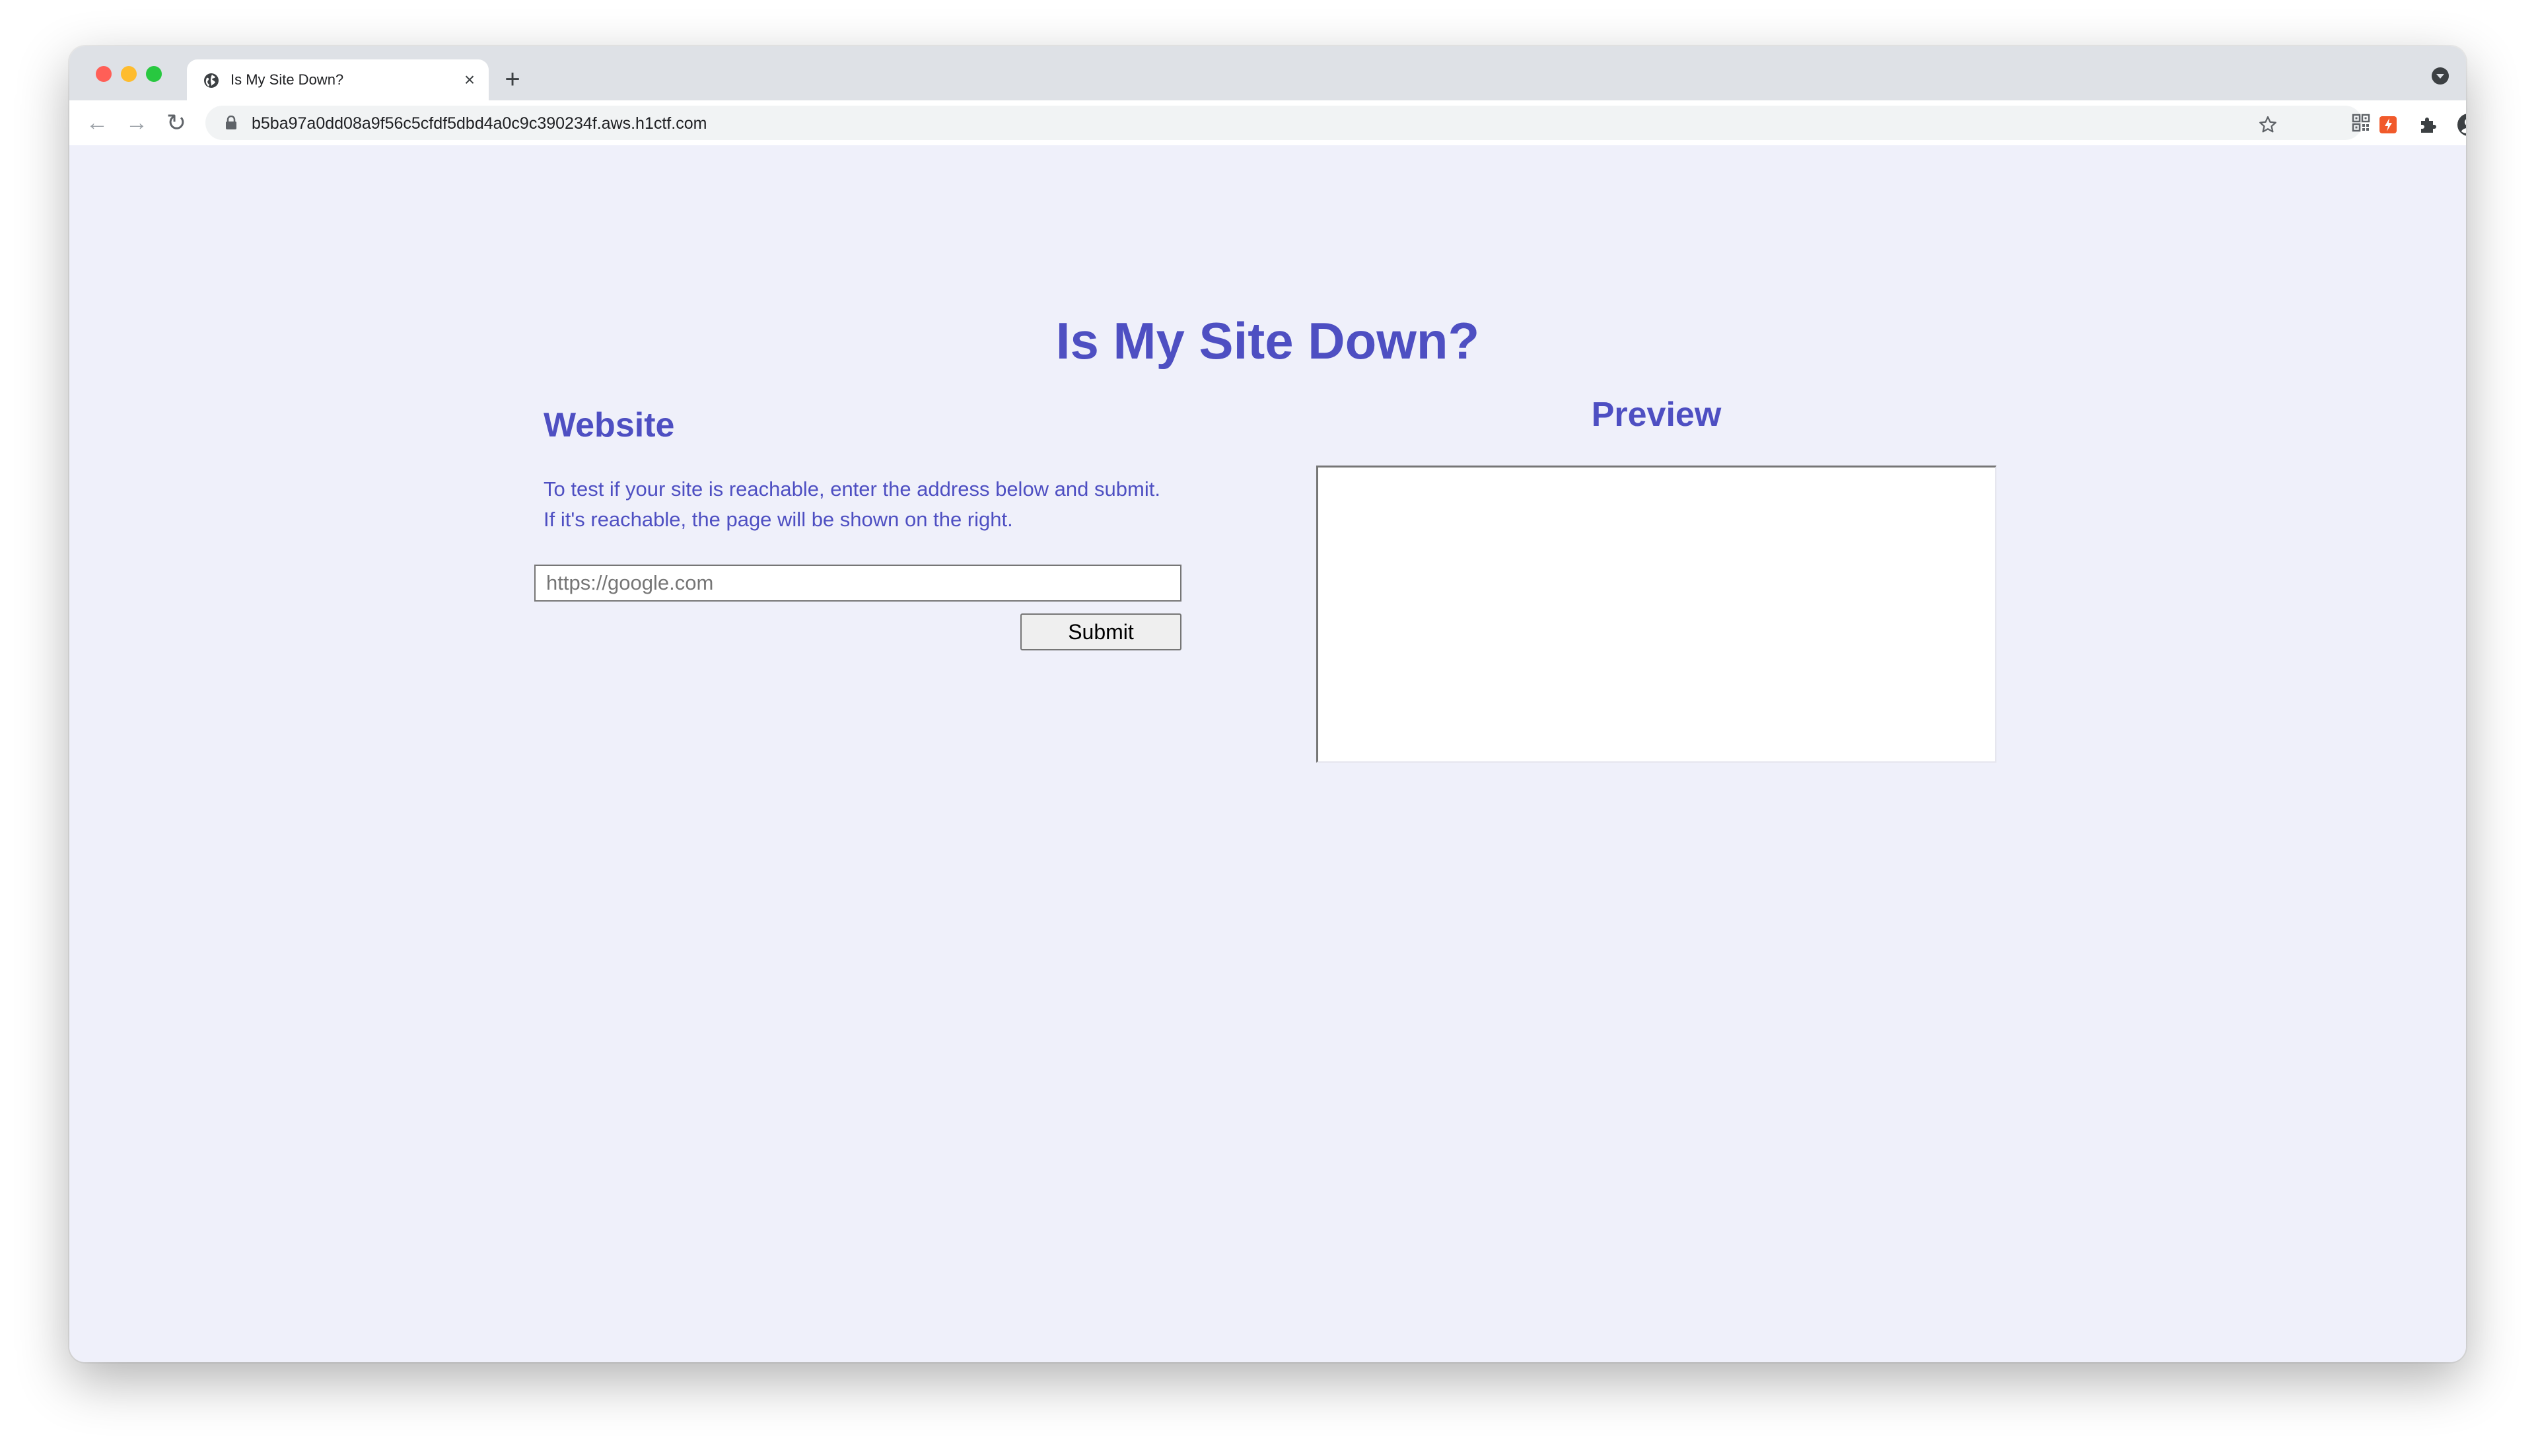 The height and width of the screenshot is (1456, 2536). Describe the element at coordinates (1267, 73) in the screenshot. I see `tab-strip: Is My Site Down? × +` at that location.